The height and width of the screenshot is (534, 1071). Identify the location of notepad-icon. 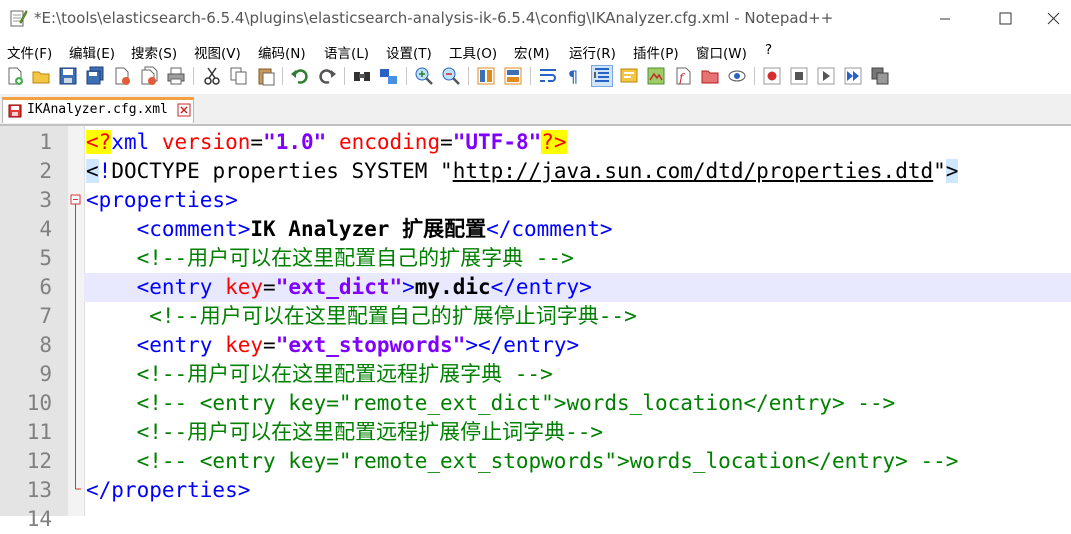
(18, 18).